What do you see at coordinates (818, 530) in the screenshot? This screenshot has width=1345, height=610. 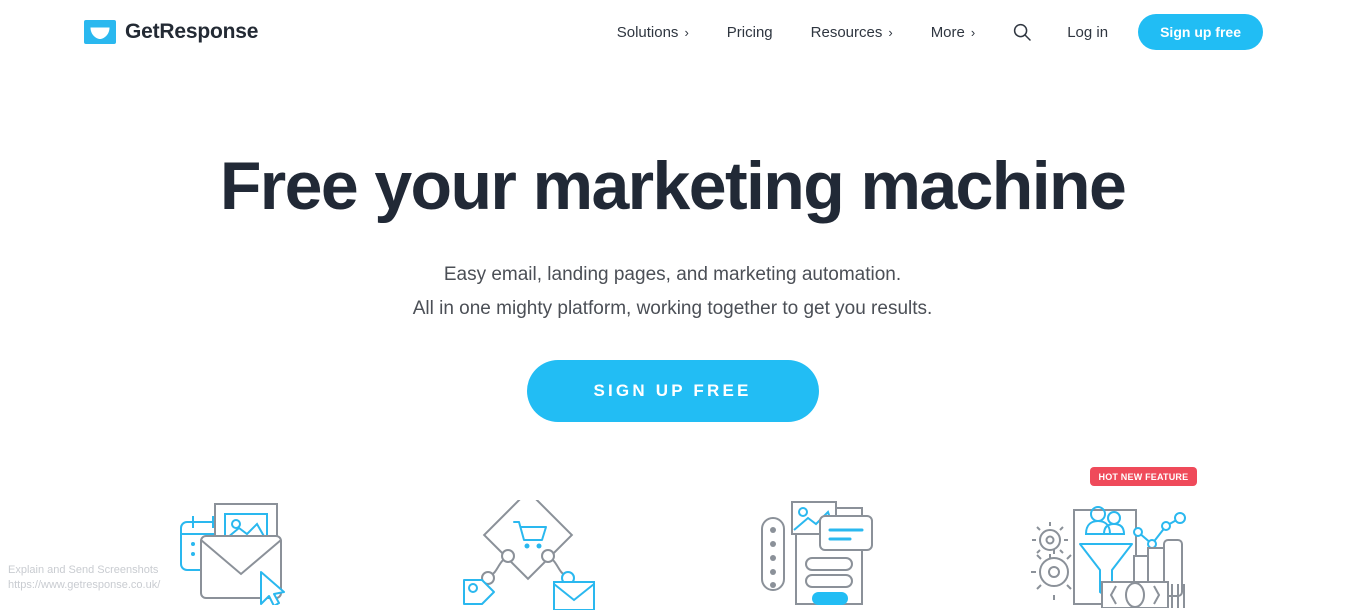 I see `landing-pages-illustration` at bounding box center [818, 530].